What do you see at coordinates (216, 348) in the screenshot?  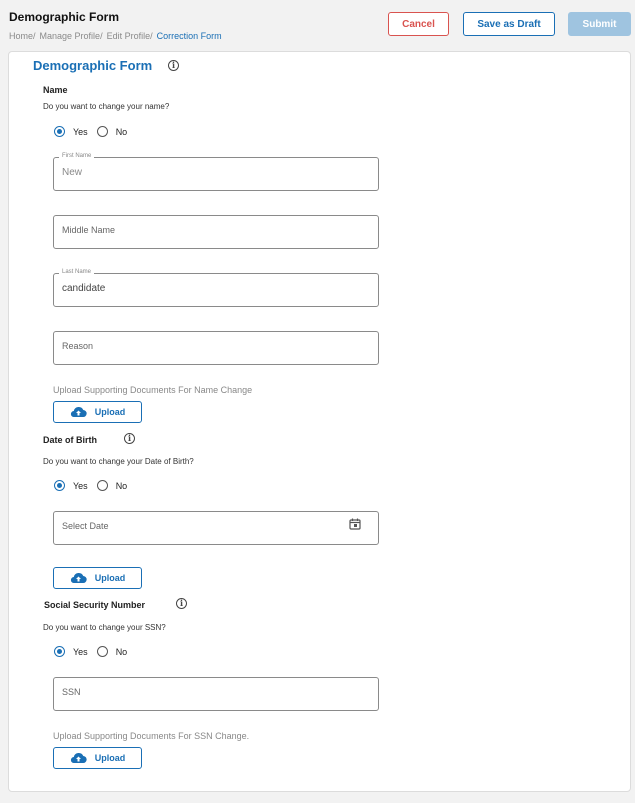 I see `reason-field: Reason` at bounding box center [216, 348].